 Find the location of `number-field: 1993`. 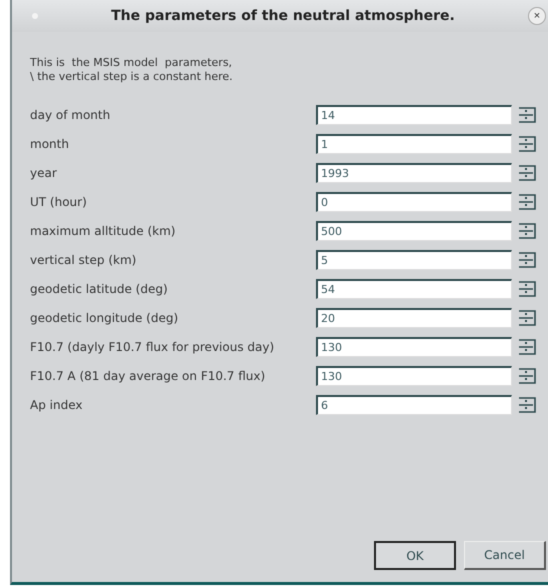

number-field: 1993 is located at coordinates (414, 173).